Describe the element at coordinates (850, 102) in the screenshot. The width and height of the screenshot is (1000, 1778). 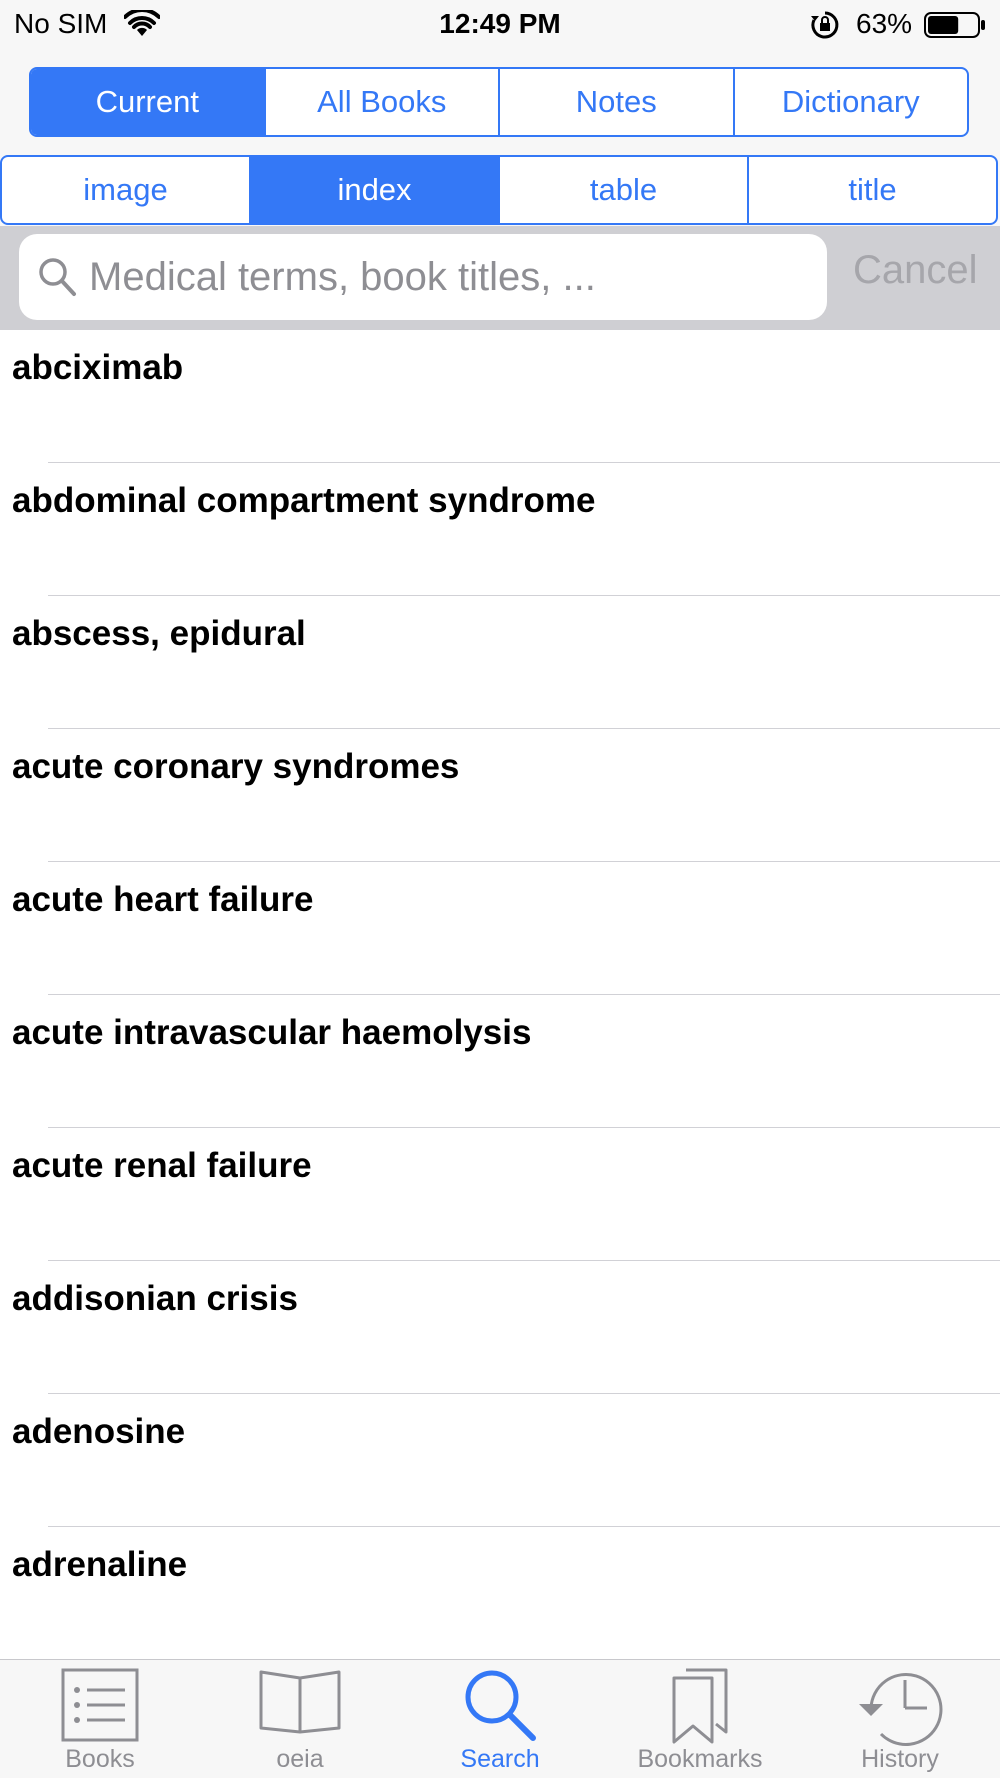
I see `tab-dictionary: Dictionary` at that location.